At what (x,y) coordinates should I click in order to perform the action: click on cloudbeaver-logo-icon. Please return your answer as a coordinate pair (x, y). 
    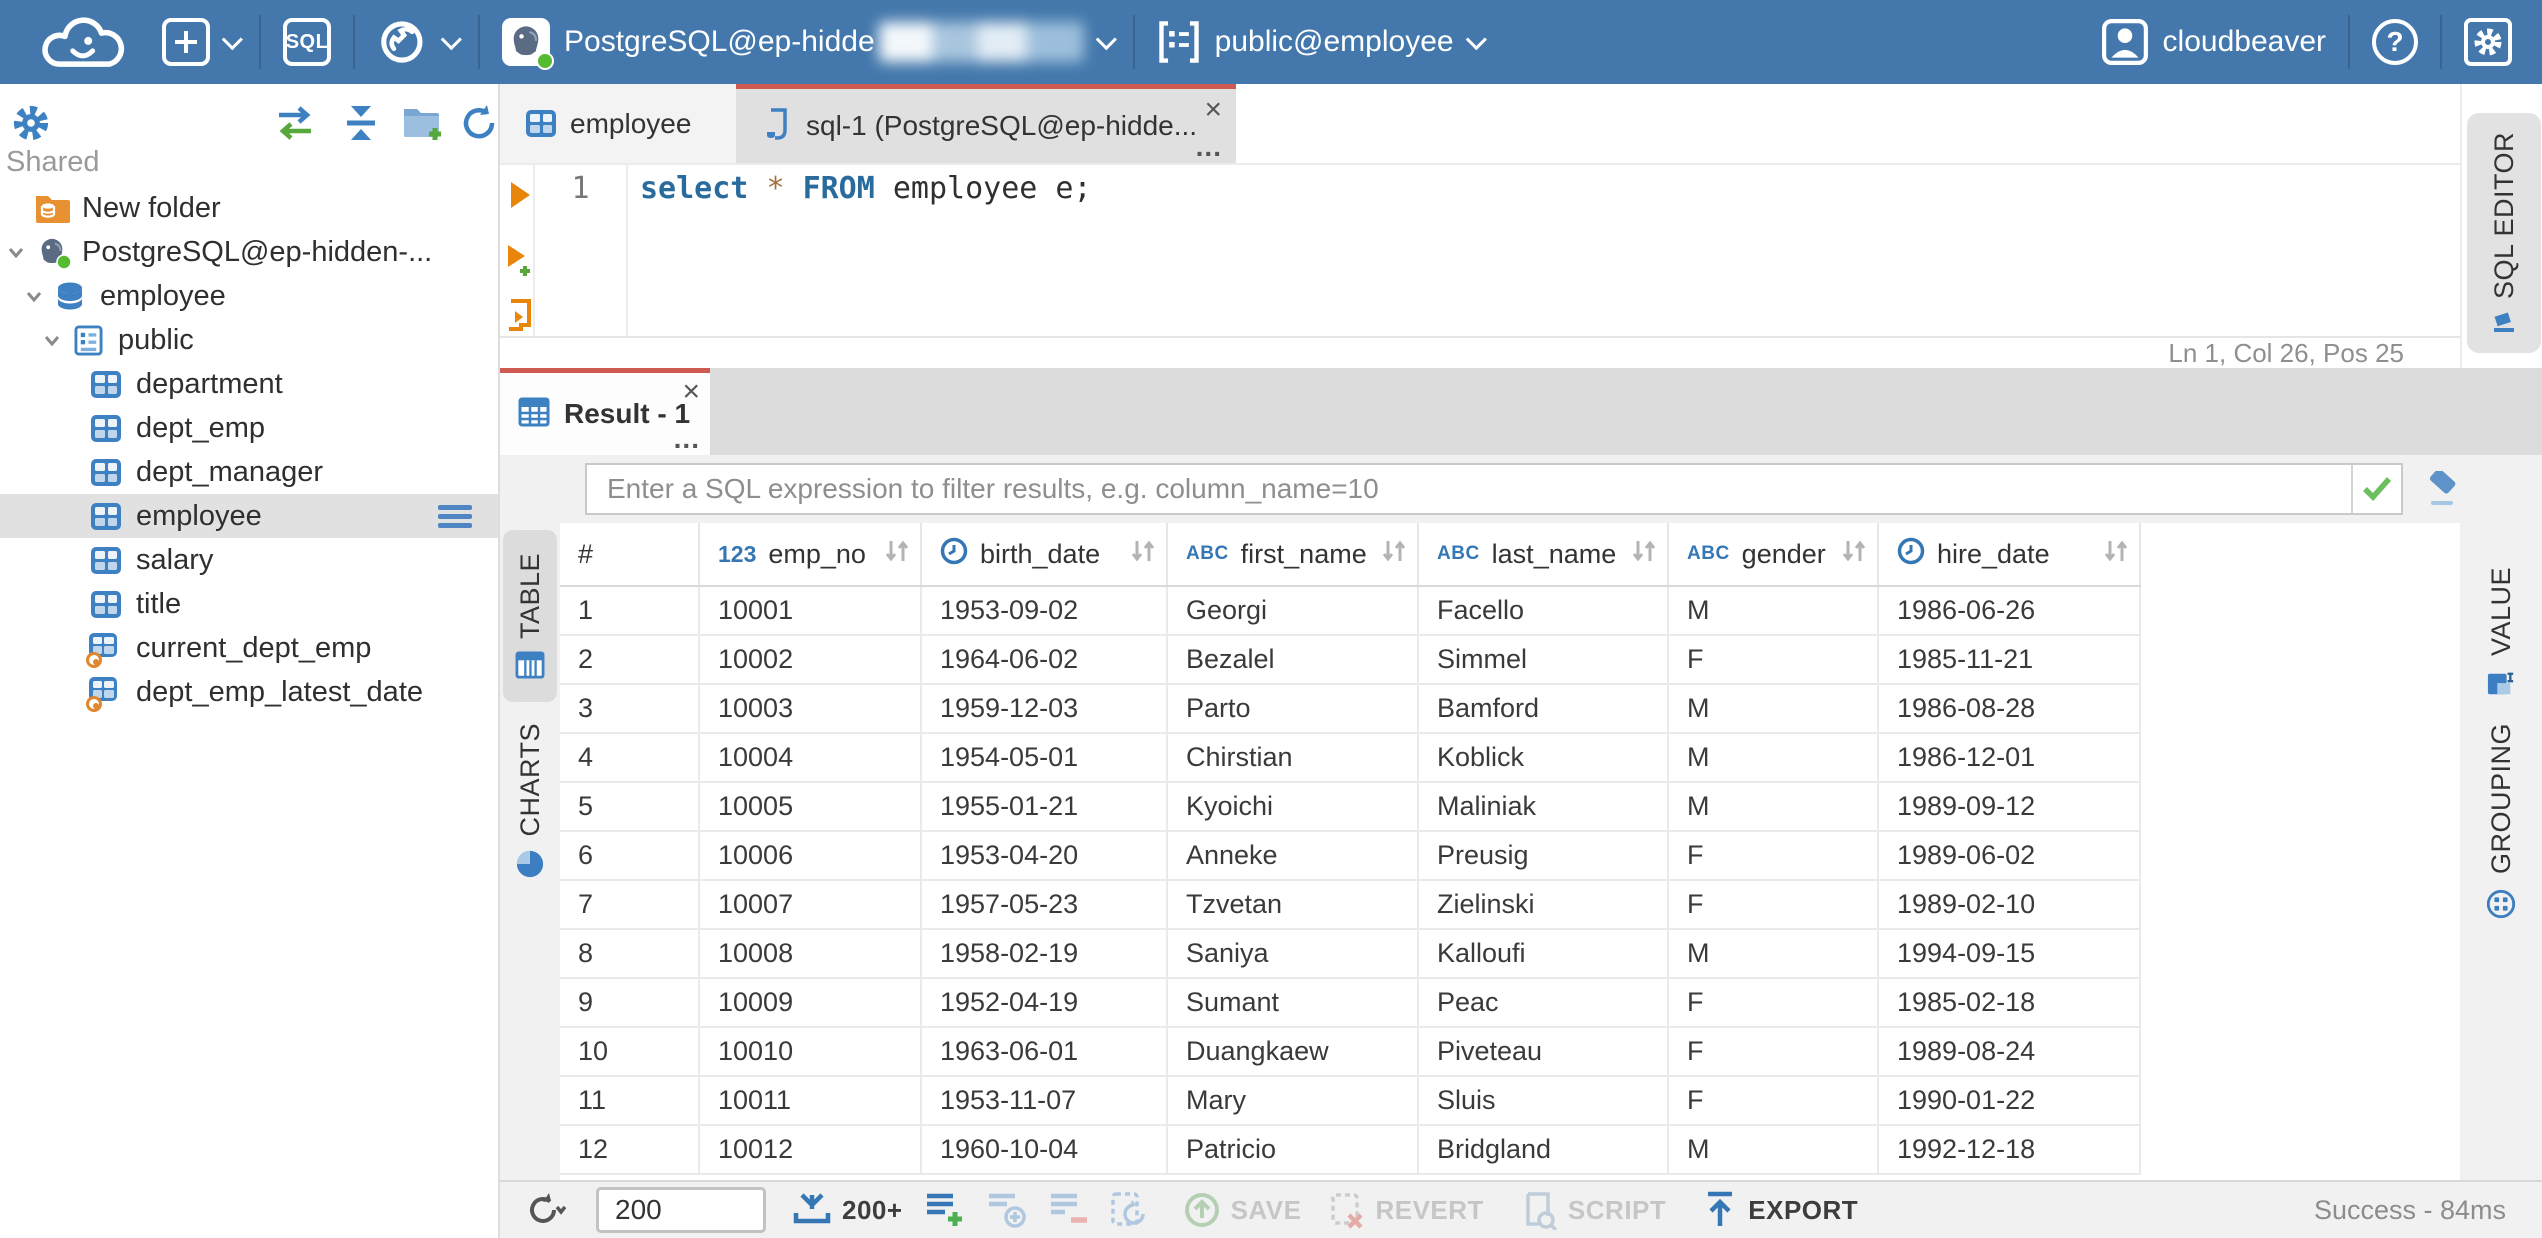
    Looking at the image, I should click on (86, 42).